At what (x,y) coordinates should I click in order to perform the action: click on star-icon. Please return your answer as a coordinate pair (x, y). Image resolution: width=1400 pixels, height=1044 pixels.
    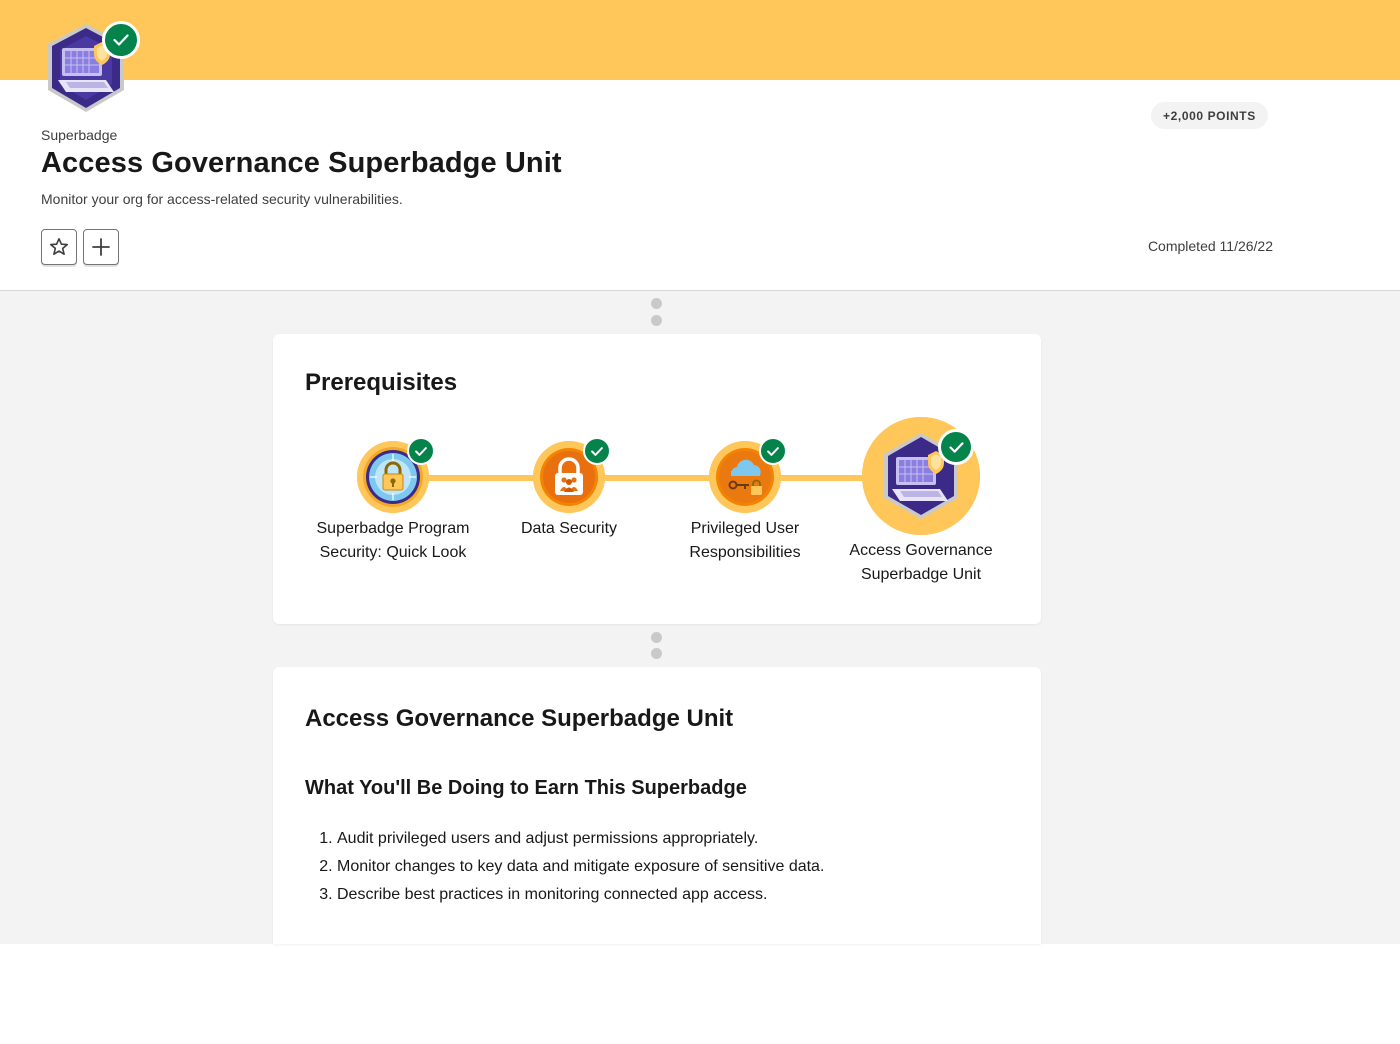
    Looking at the image, I should click on (59, 246).